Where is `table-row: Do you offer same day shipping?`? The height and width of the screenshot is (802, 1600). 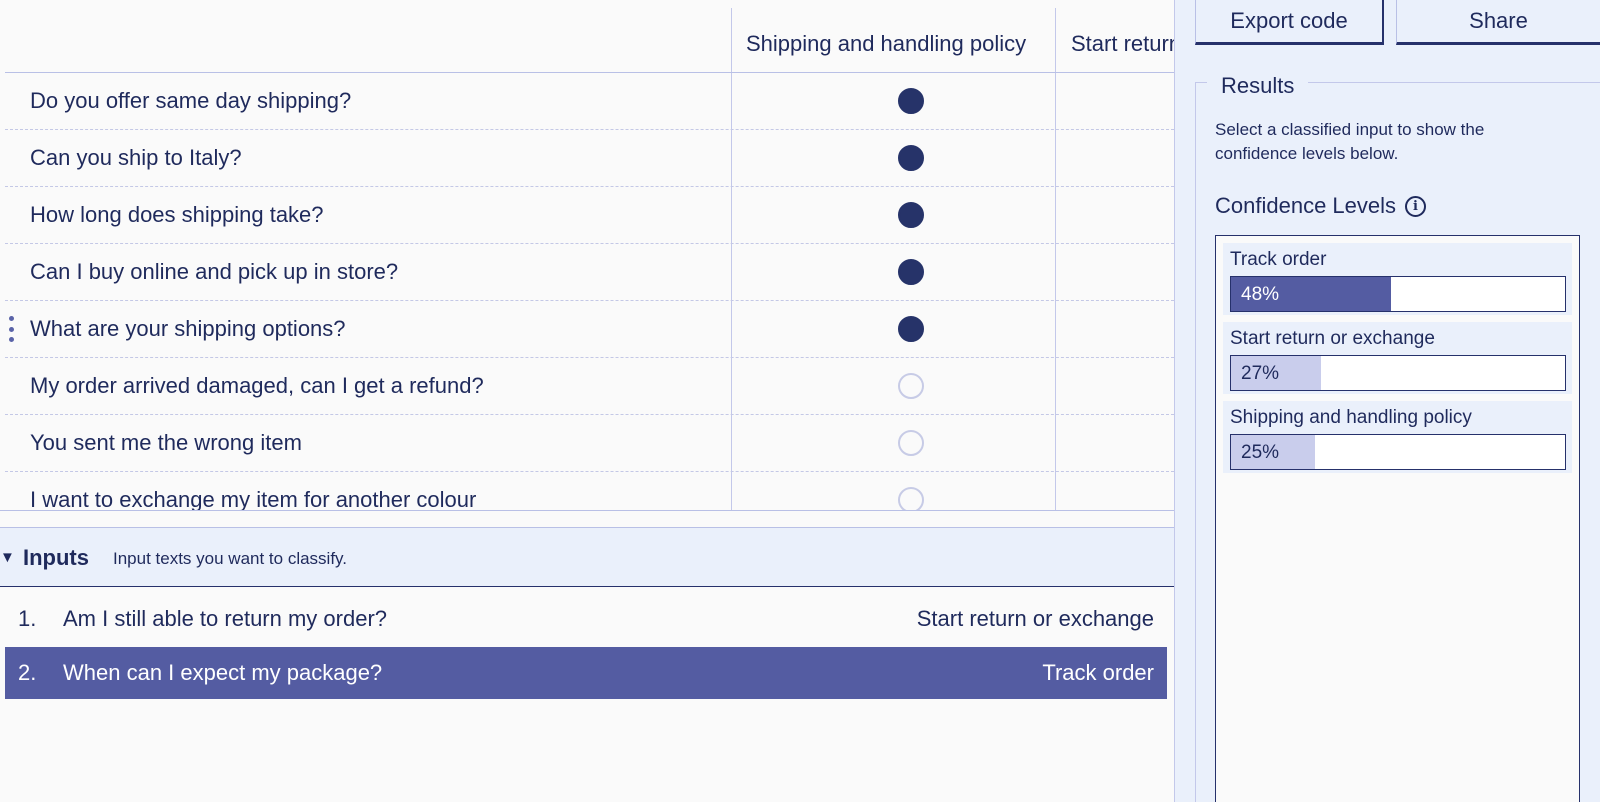 table-row: Do you offer same day shipping? is located at coordinates (589, 101).